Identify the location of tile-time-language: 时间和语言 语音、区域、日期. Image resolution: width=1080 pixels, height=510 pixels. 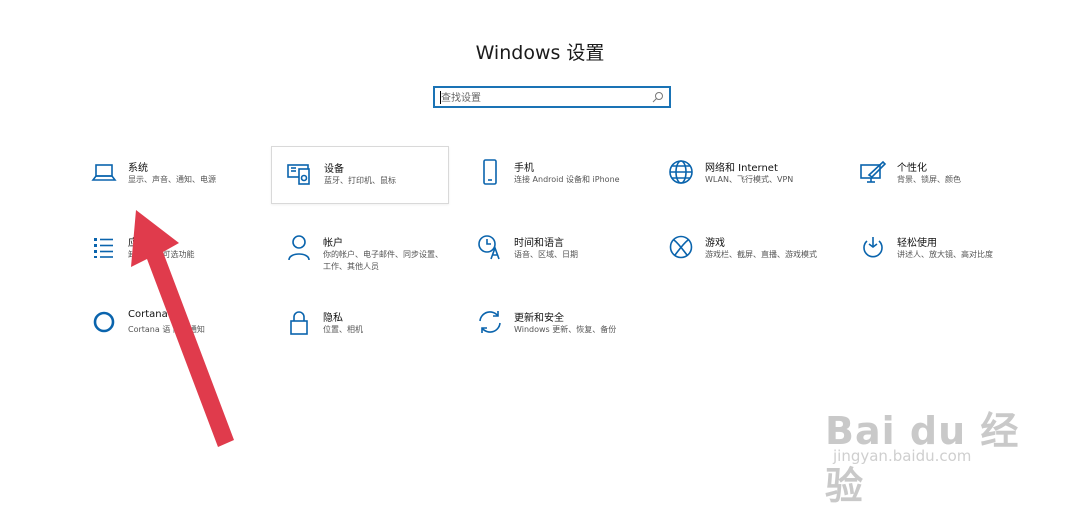
(551, 250).